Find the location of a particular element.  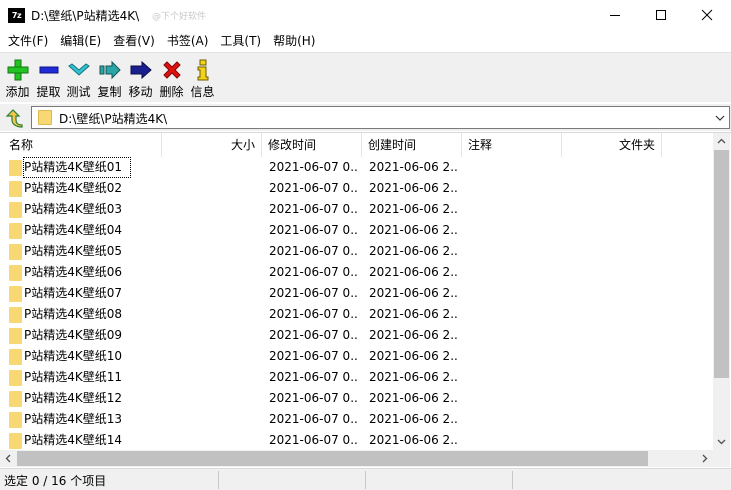

item-name: P站精选4K壁纸14 is located at coordinates (73, 440).